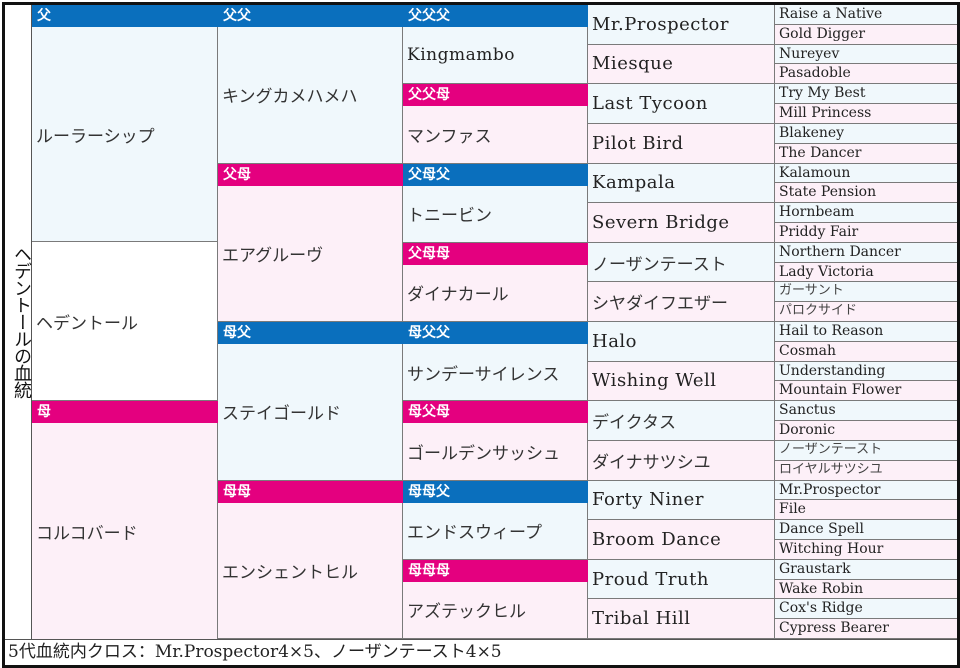 This screenshot has width=960, height=668. Describe the element at coordinates (866, 94) in the screenshot. I see `horse-gen5: Try My Best` at that location.